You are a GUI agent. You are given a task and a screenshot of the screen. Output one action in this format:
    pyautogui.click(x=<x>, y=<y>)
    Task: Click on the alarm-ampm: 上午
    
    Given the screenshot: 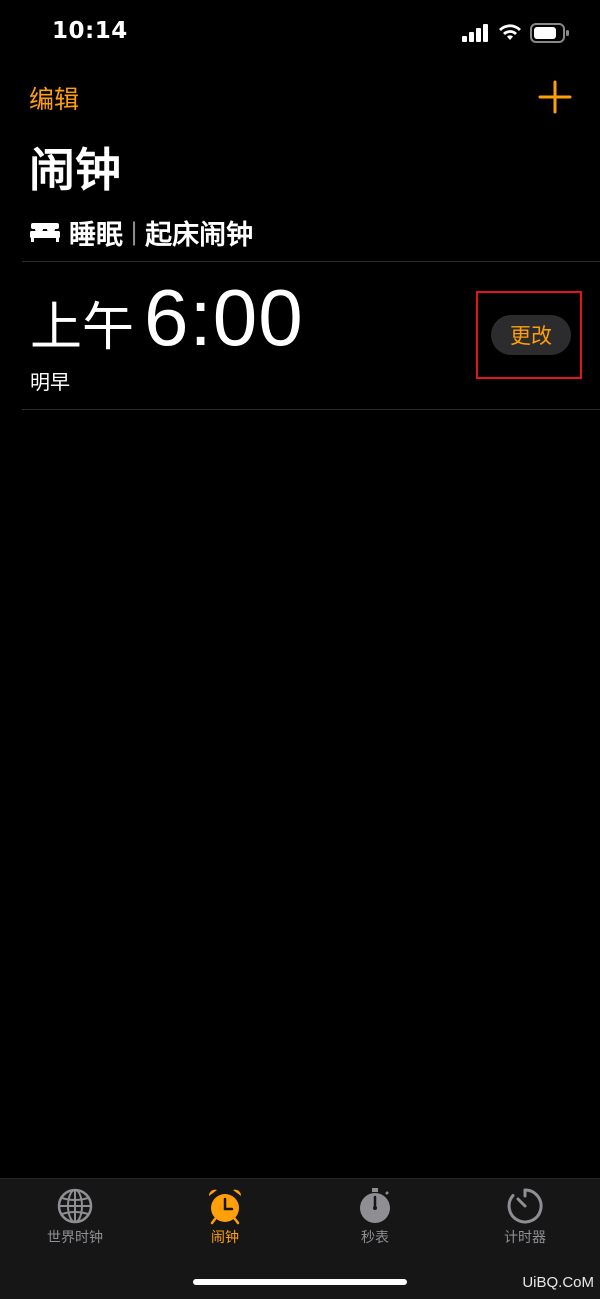 What is the action you would take?
    pyautogui.click(x=82, y=328)
    